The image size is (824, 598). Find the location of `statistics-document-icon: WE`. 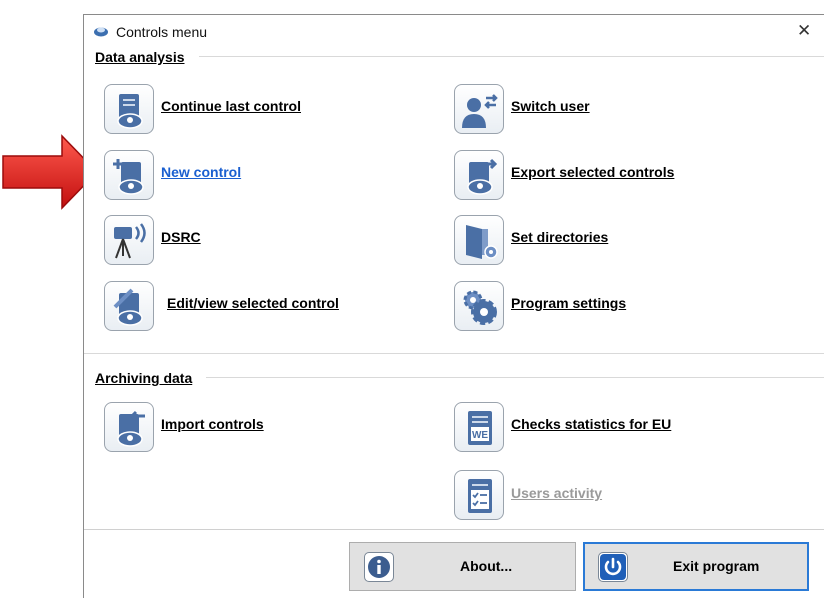

statistics-document-icon: WE is located at coordinates (479, 427).